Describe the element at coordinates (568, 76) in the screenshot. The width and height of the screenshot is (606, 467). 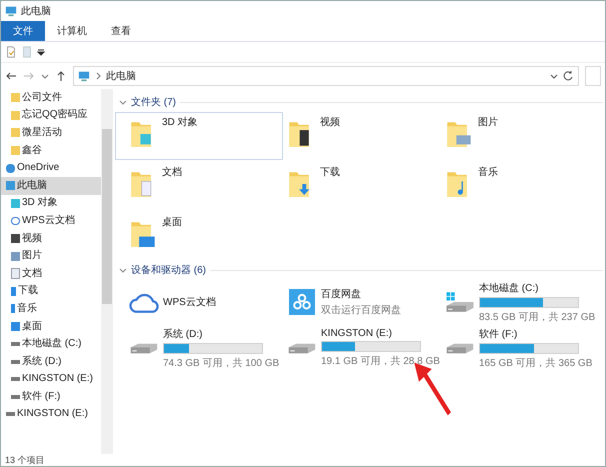
I see `refresh-icon` at that location.